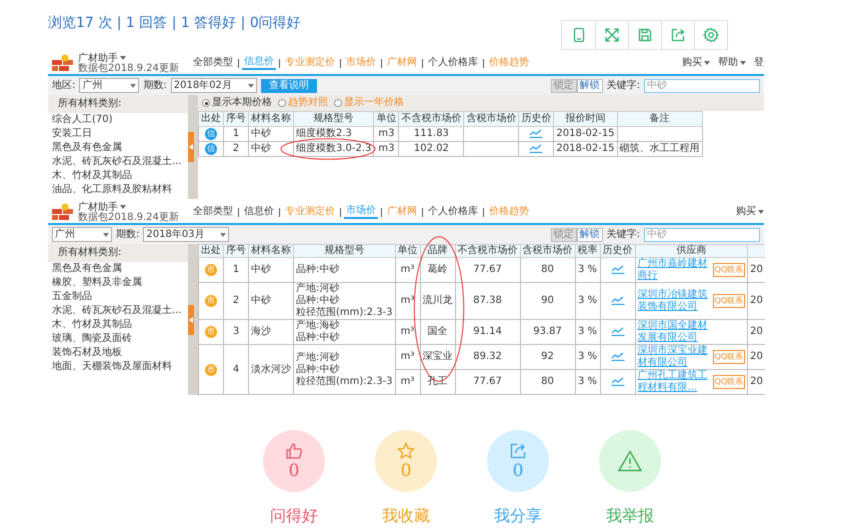  Describe the element at coordinates (294, 516) in the screenshot. I see `action-label: 问得好` at that location.